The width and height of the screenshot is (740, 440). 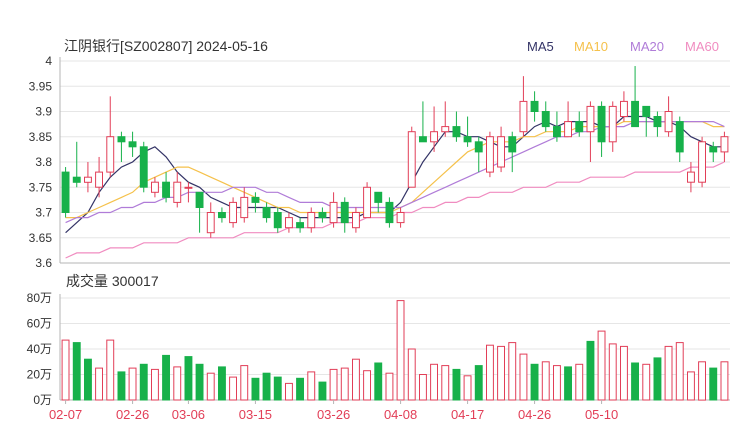 I want to click on volume-y-axis: 0万 20万 40万 60万 80万, so click(x=39, y=349).